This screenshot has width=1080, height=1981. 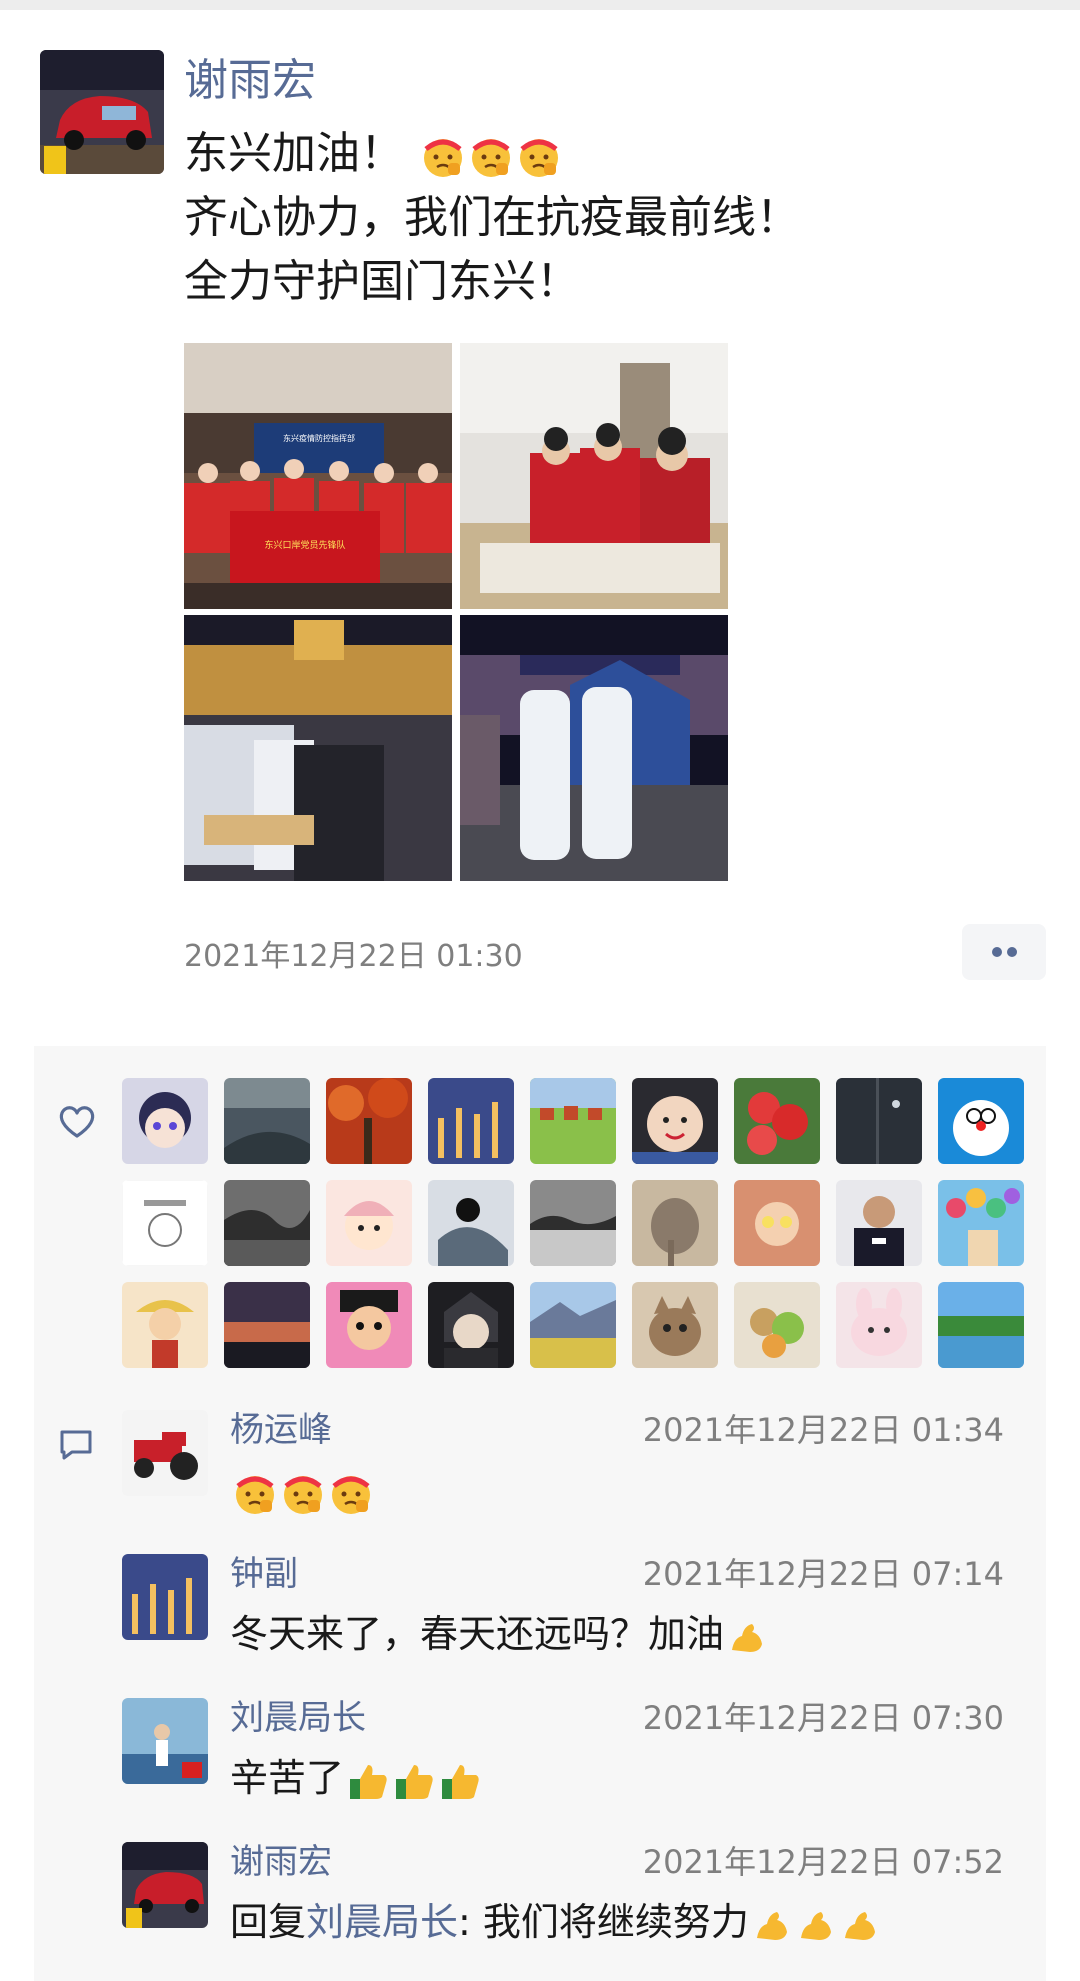 I want to click on comment-item: 钟副 2021年12月22日 07:14 冬天来了，春天还远吗？加油, so click(x=563, y=1605).